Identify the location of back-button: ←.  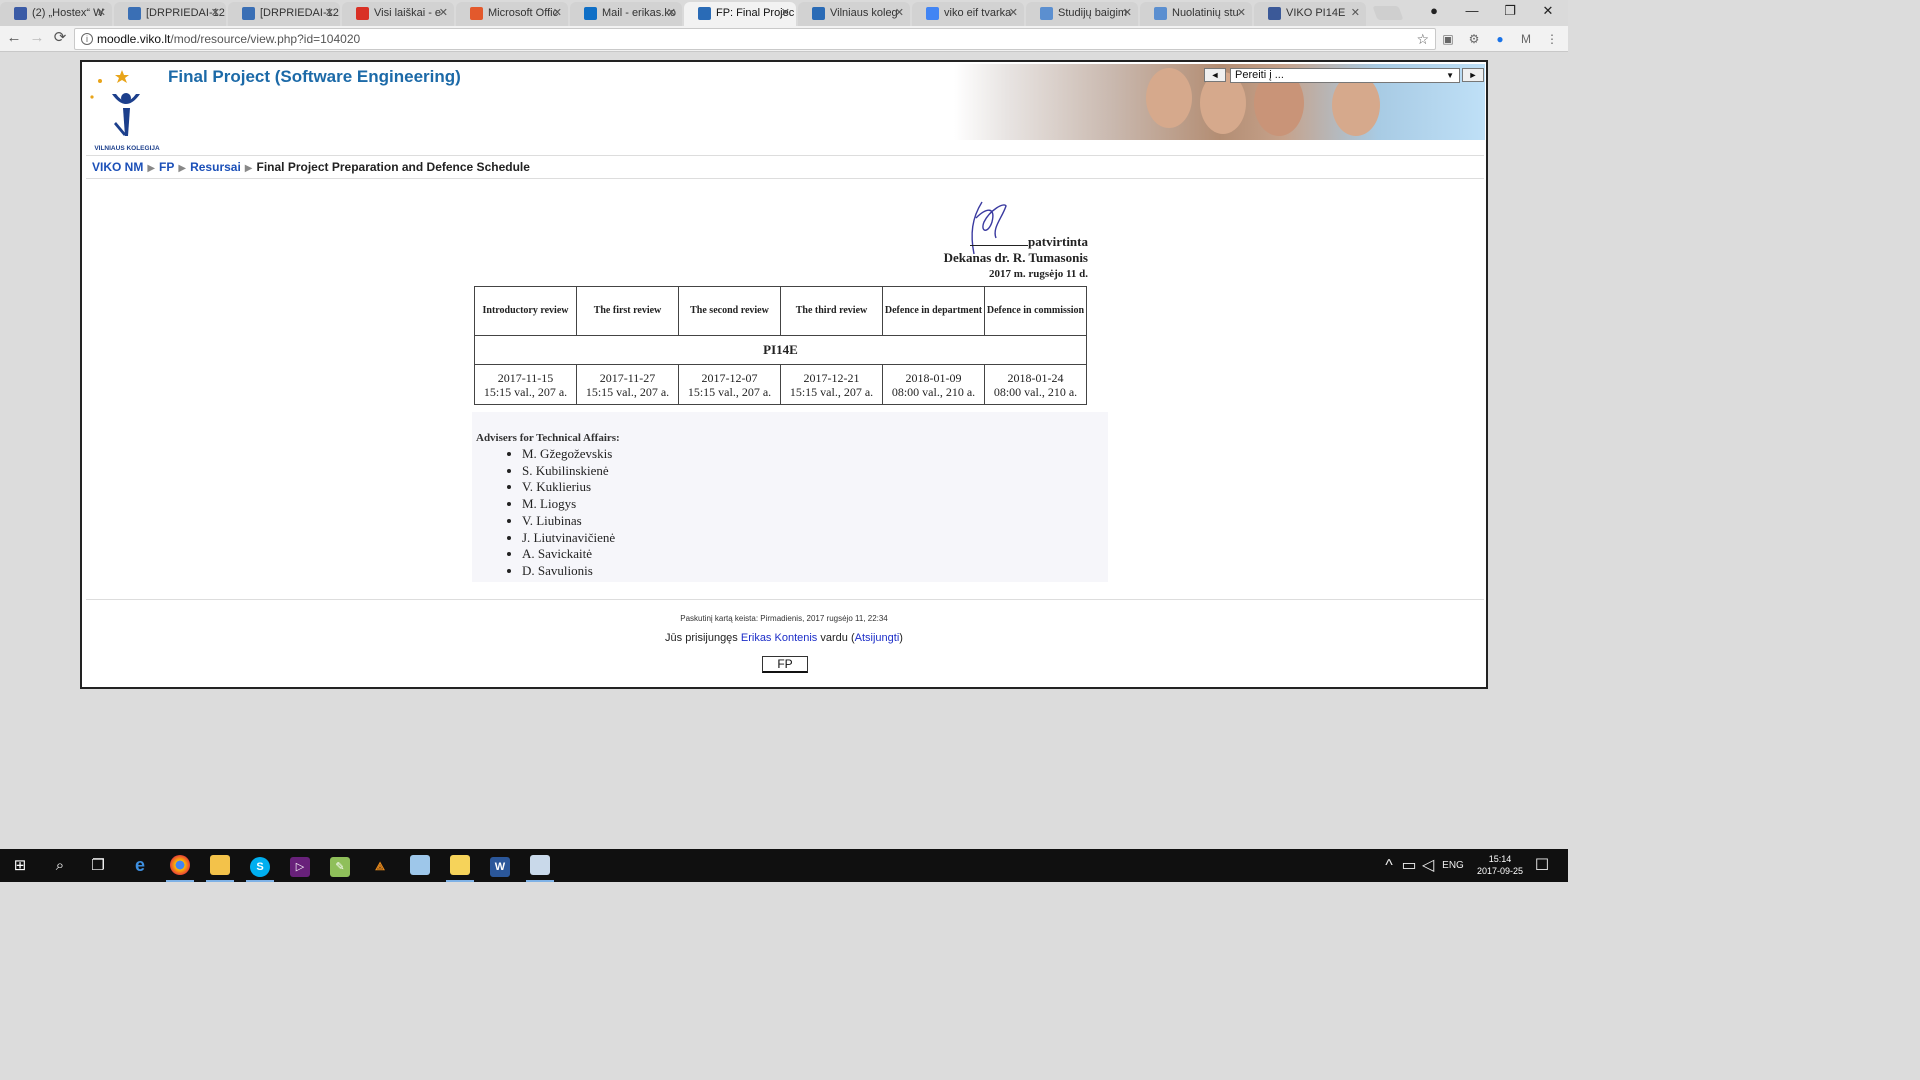
(14, 39).